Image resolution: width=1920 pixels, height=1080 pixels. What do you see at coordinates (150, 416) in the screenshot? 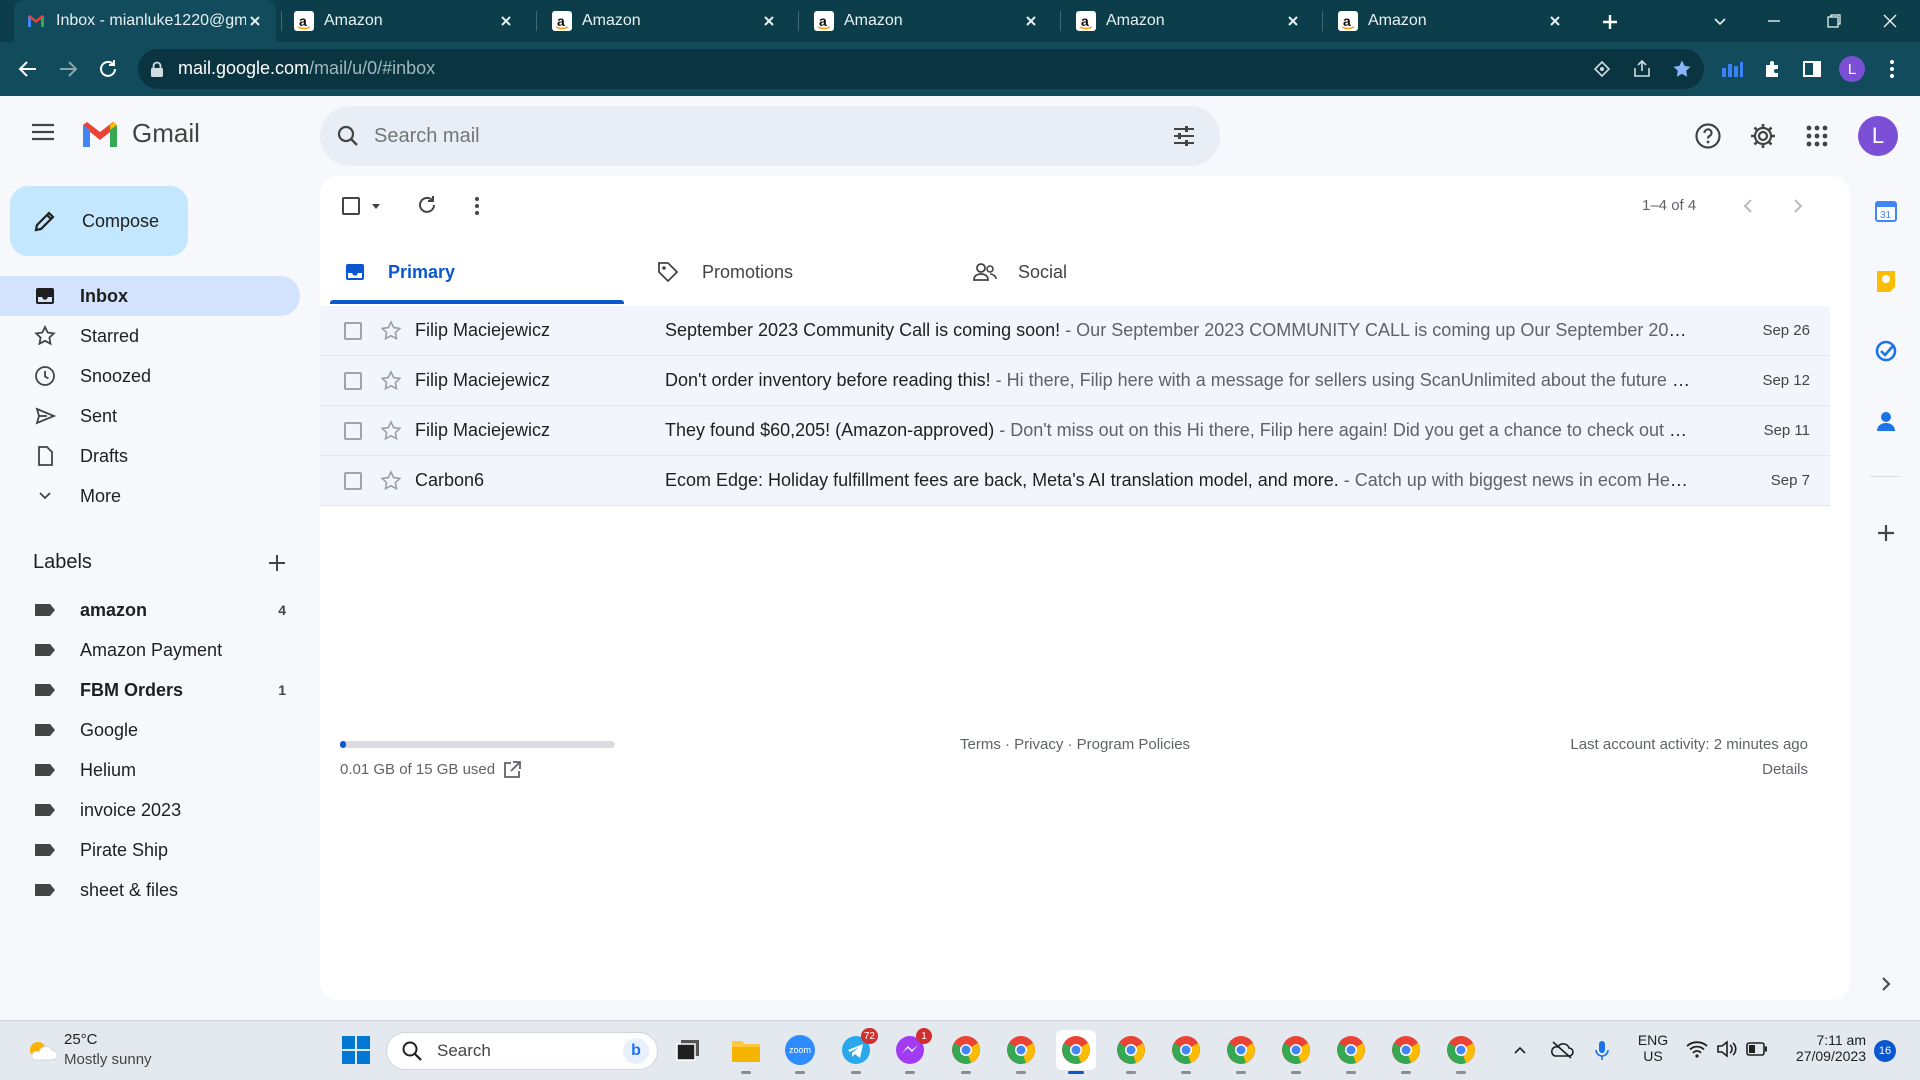
I see `nav-item-sent: Sent` at bounding box center [150, 416].